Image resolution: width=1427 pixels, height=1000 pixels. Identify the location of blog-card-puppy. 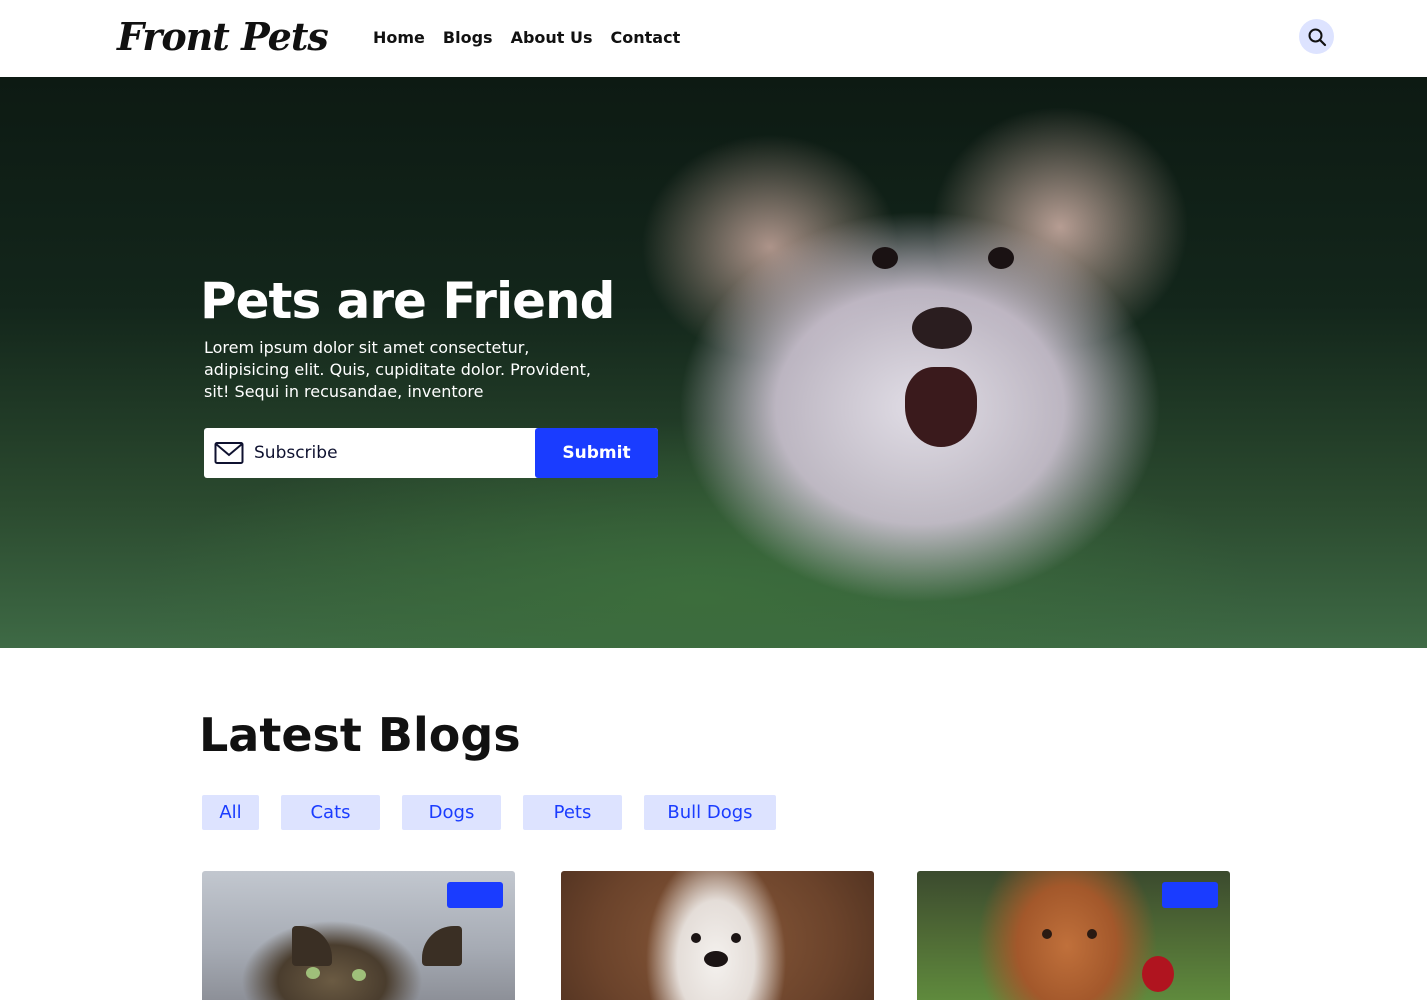
(717, 935).